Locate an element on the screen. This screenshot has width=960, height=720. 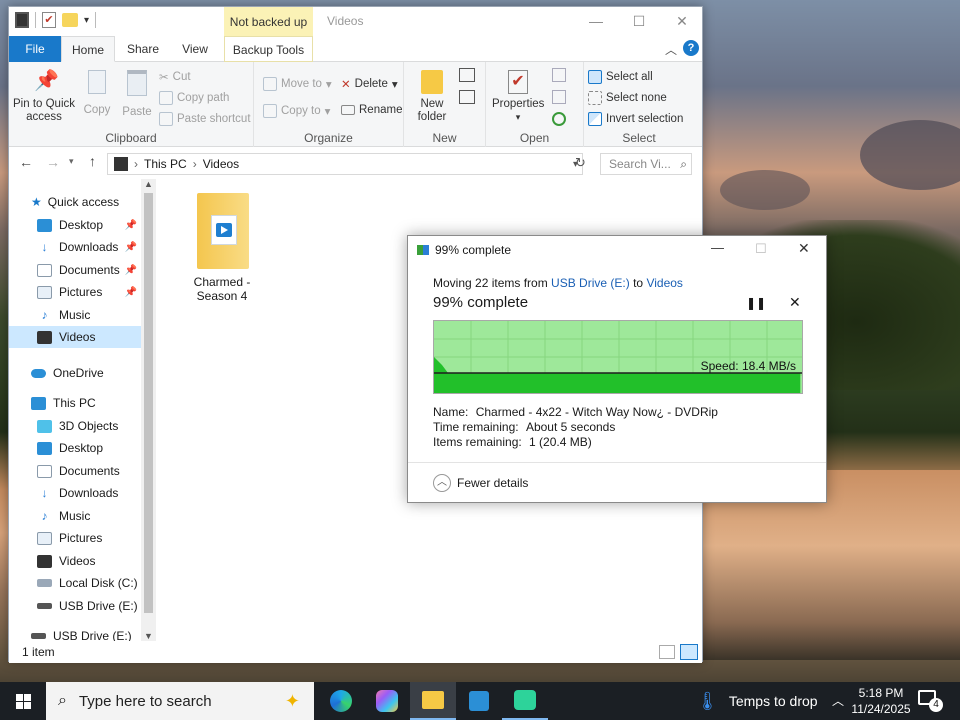
start-button is located at coordinates (23, 701).